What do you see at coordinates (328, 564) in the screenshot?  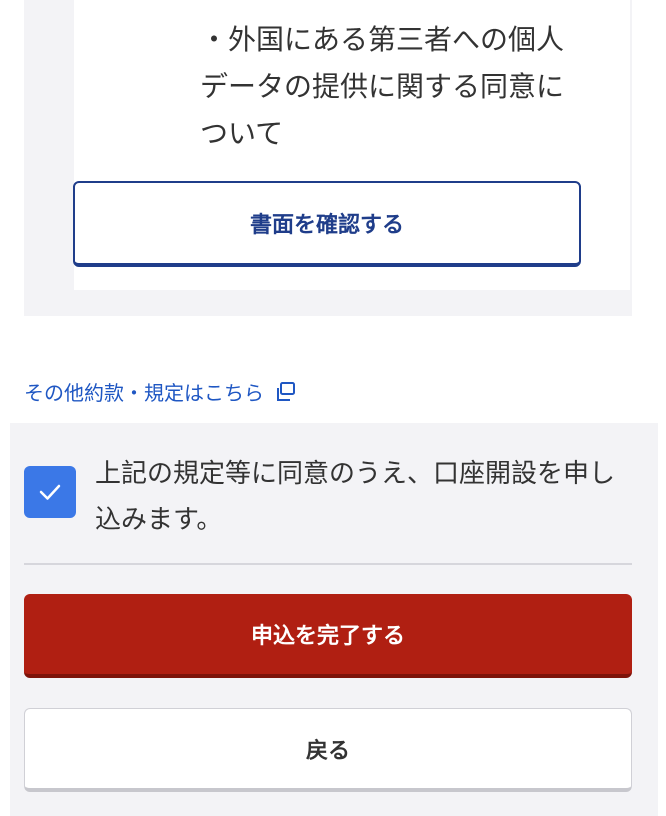 I see `divider` at bounding box center [328, 564].